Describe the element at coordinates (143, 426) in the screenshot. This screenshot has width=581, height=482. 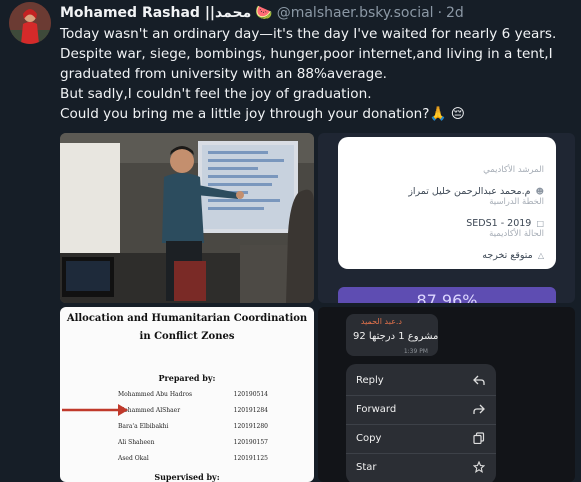
I see `student-name: Bara'a Elbibakhi` at that location.